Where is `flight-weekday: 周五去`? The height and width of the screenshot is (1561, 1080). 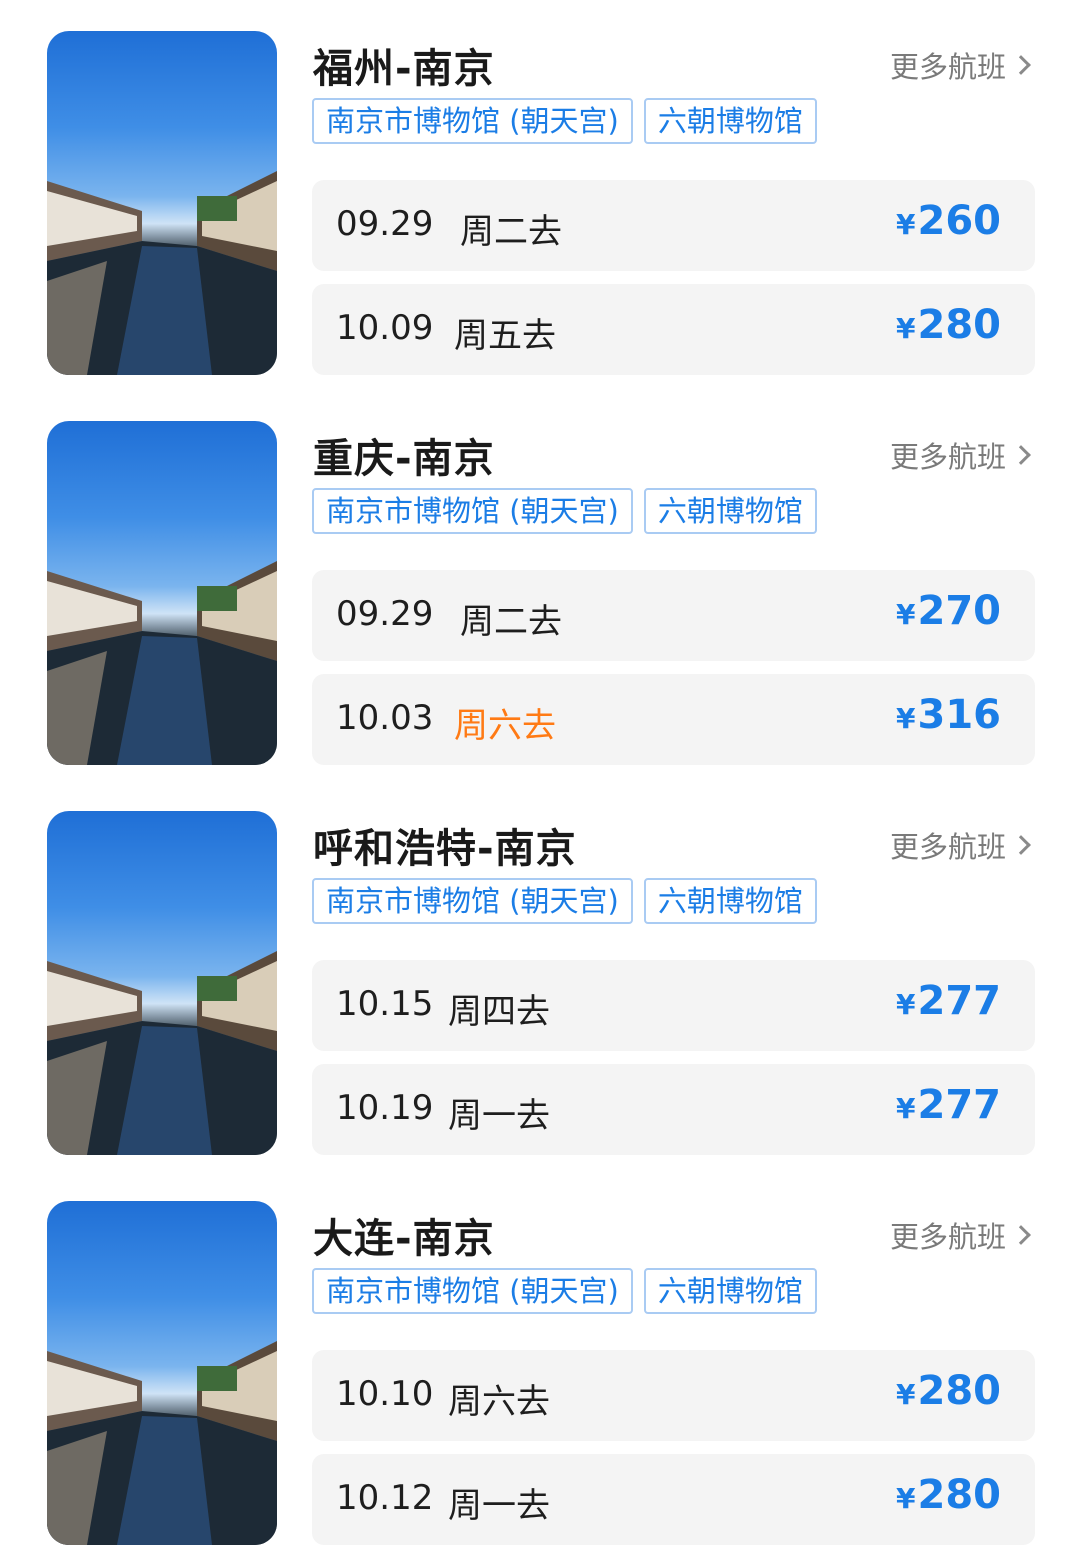 flight-weekday: 周五去 is located at coordinates (505, 336).